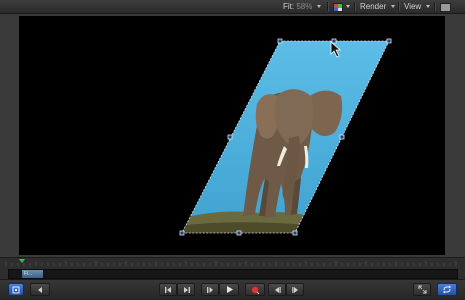 The height and width of the screenshot is (300, 465). What do you see at coordinates (412, 6) in the screenshot?
I see `view-menu: View` at bounding box center [412, 6].